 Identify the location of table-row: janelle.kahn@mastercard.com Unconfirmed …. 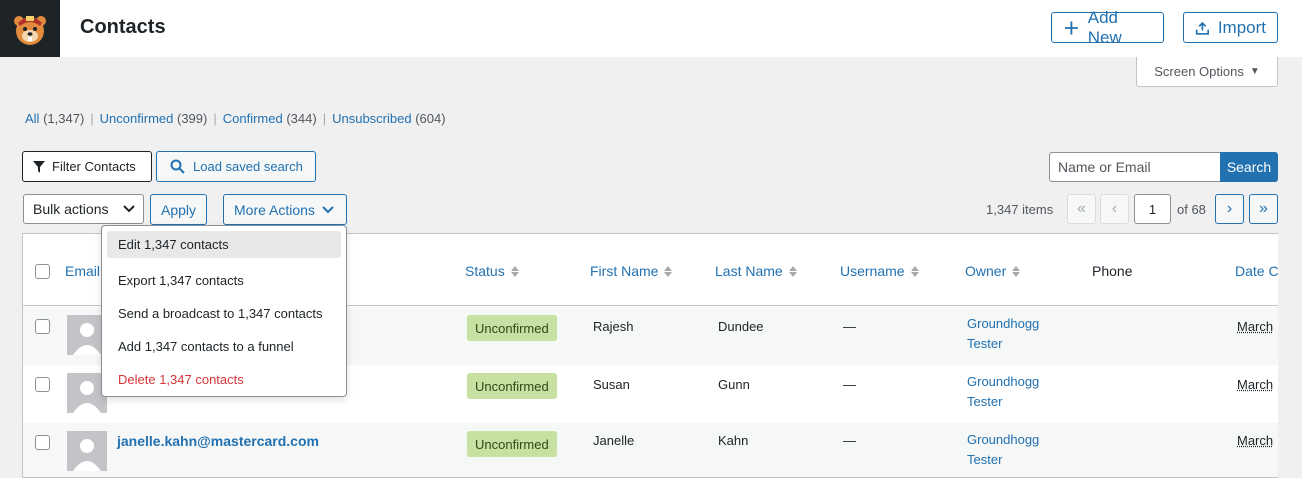
(650, 450).